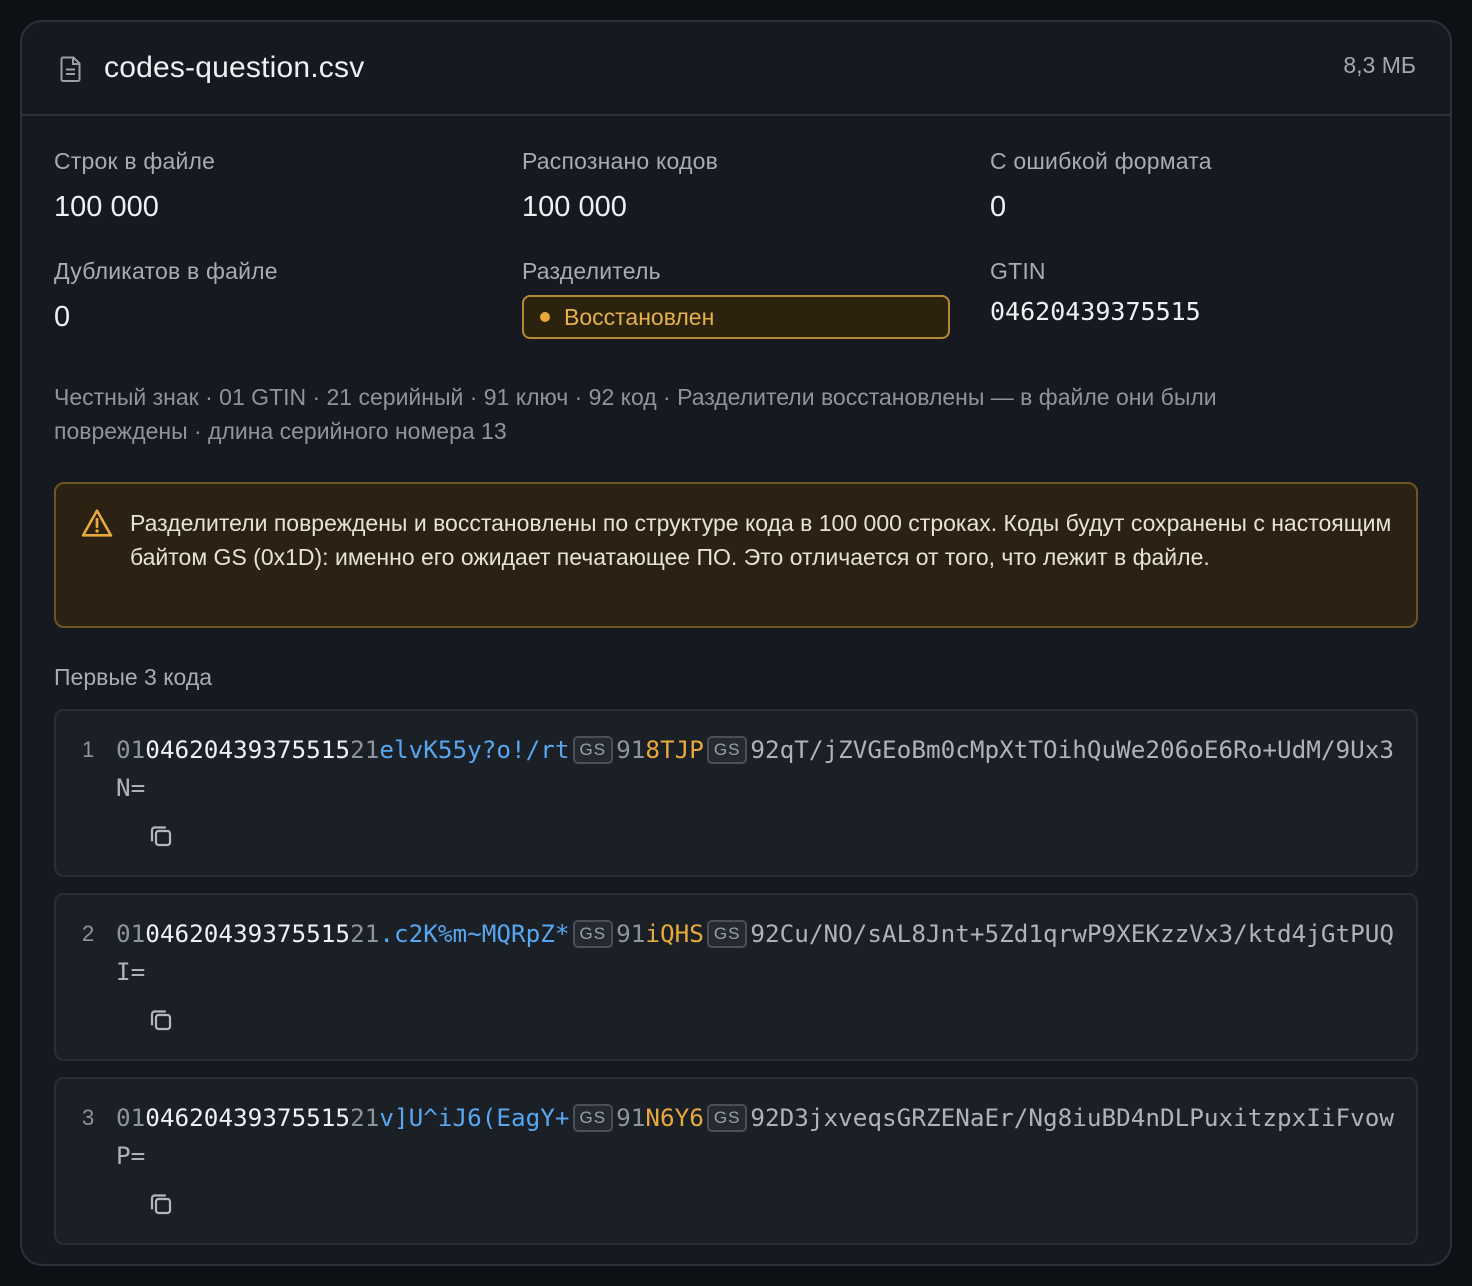  Describe the element at coordinates (135, 161) in the screenshot. I see `stat-label: Строк в файле` at that location.